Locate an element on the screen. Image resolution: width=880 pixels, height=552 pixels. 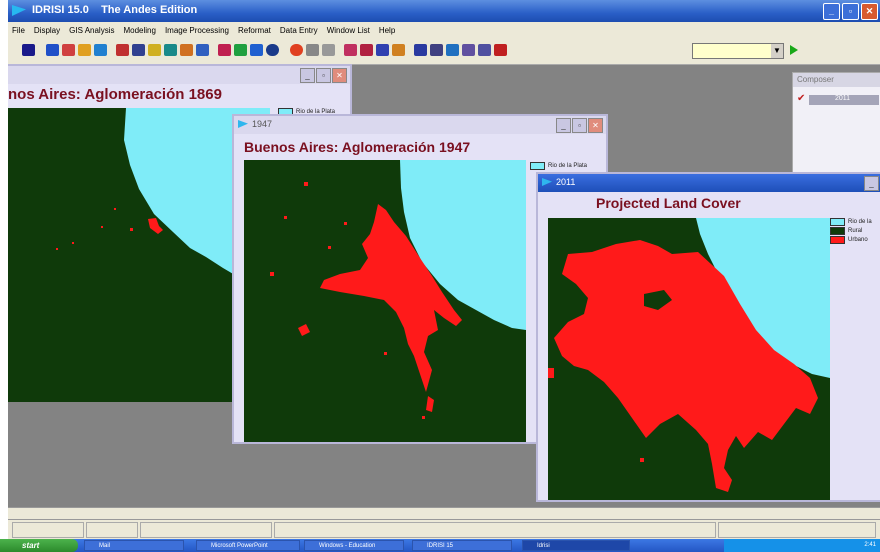
minimize-button: _ is located at coordinates (831, 11).